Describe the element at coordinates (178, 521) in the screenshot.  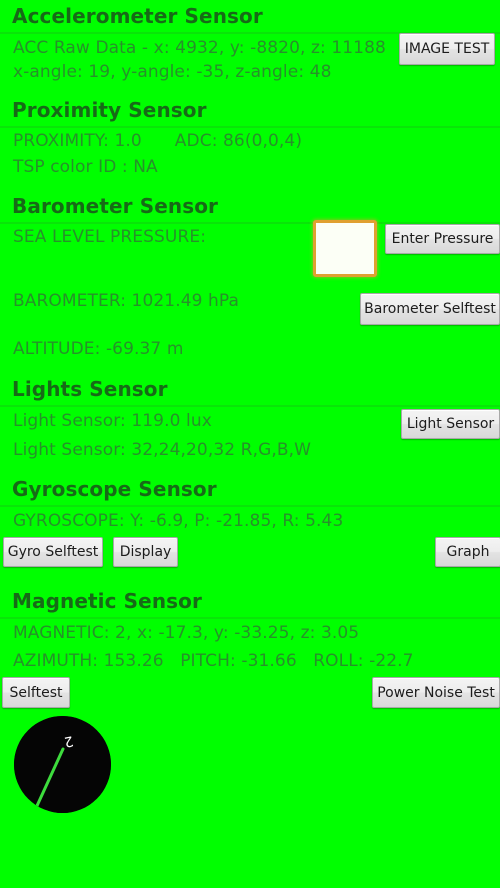
I see `gyroscope-values: GYROSCOPE: Y: -6.9, P: -21.85, R: 5.43` at that location.